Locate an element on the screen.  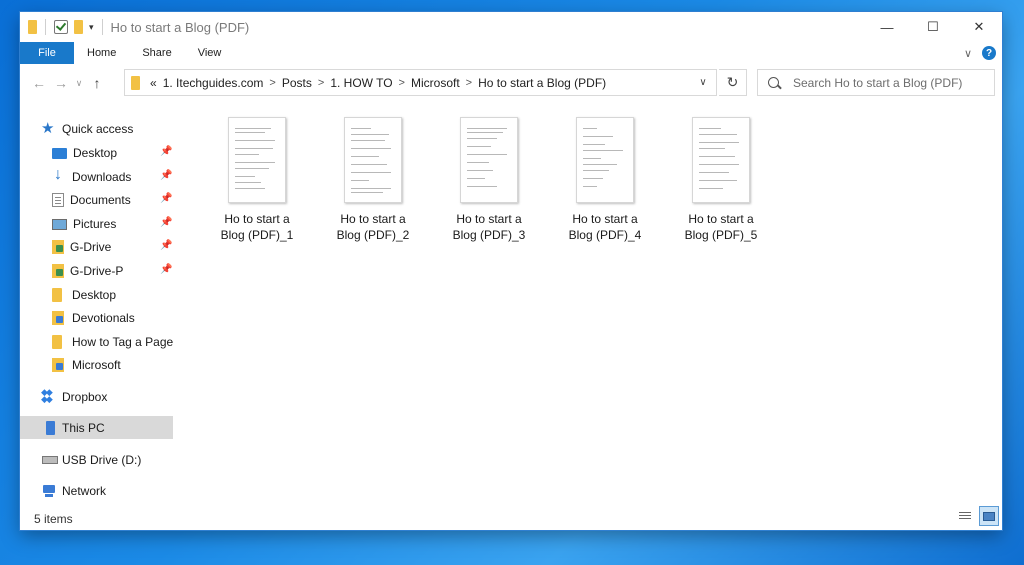
details-view-button is located at coordinates (965, 516).